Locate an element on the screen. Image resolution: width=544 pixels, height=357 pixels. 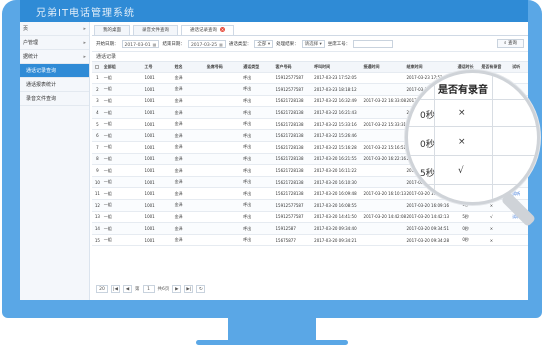
magnifier-lens: 长是否有录音 0秒 × 0秒 × 5秒 √ is located at coordinates (472, 137).